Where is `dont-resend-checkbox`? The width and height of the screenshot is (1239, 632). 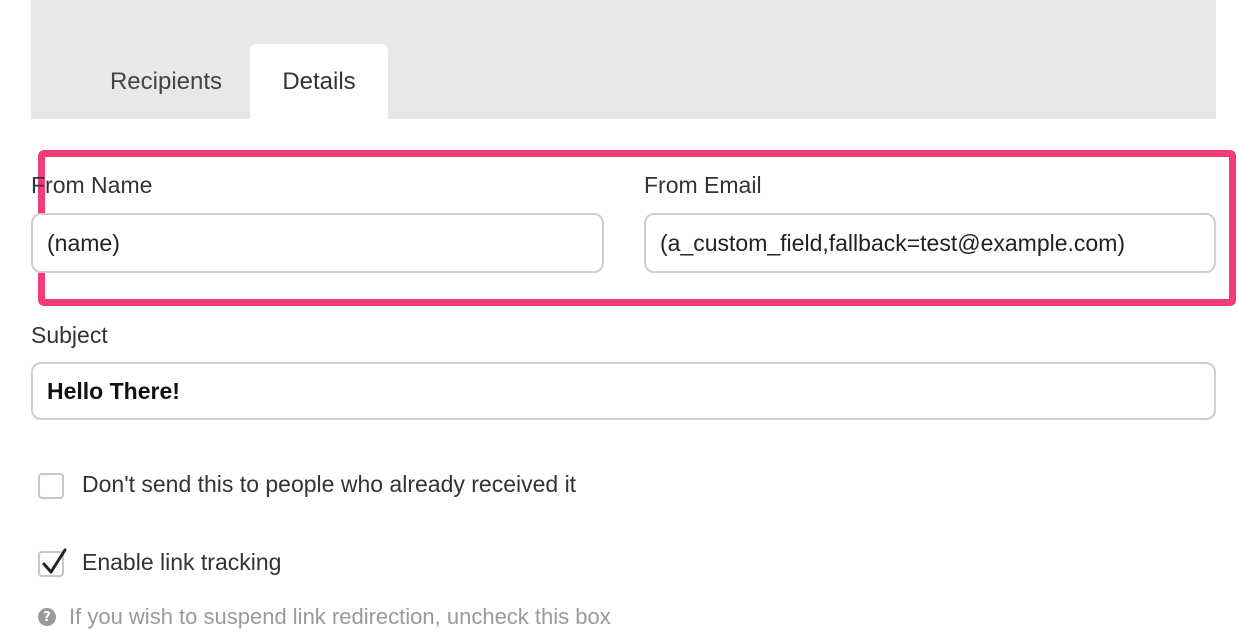
dont-resend-checkbox is located at coordinates (51, 486).